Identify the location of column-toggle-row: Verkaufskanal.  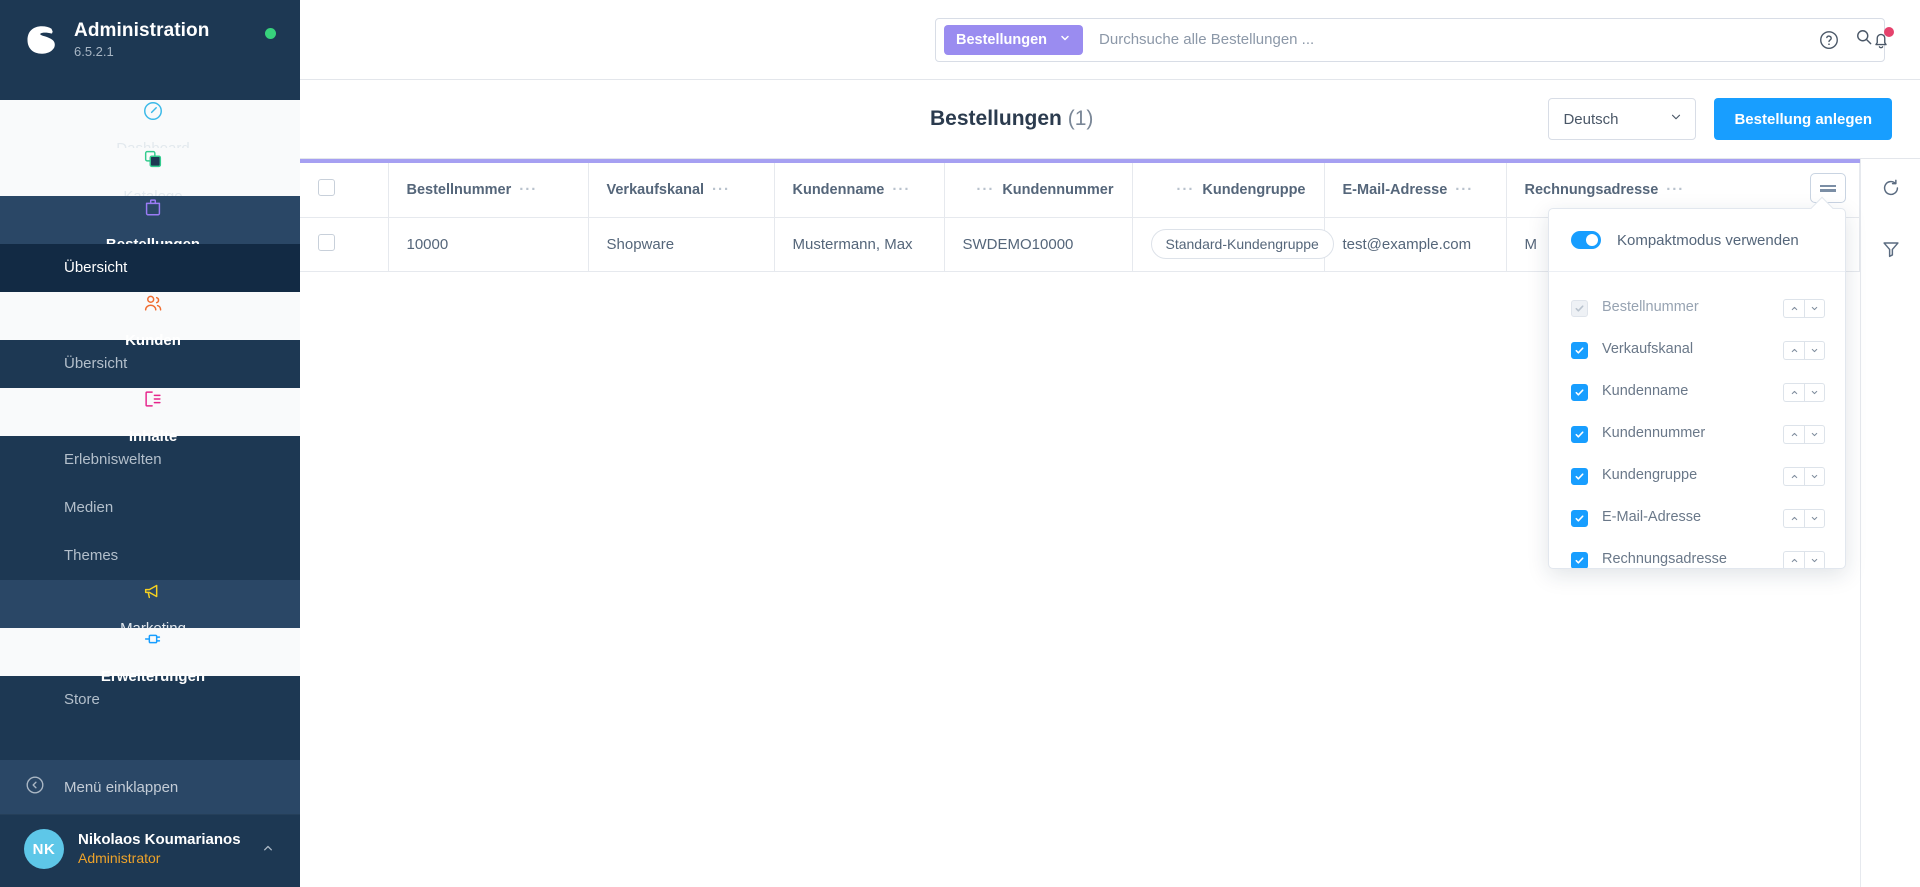
(1697, 350).